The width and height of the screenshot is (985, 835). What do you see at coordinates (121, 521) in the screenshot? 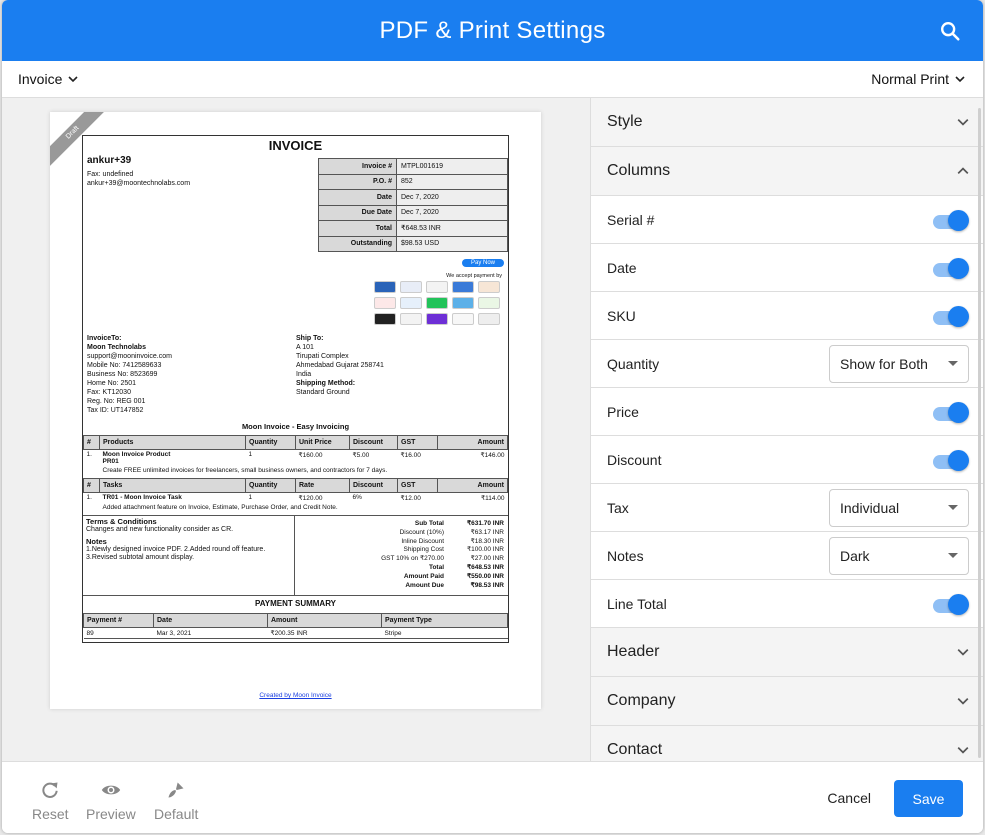
I see `terms-title: Terms & Conditions` at bounding box center [121, 521].